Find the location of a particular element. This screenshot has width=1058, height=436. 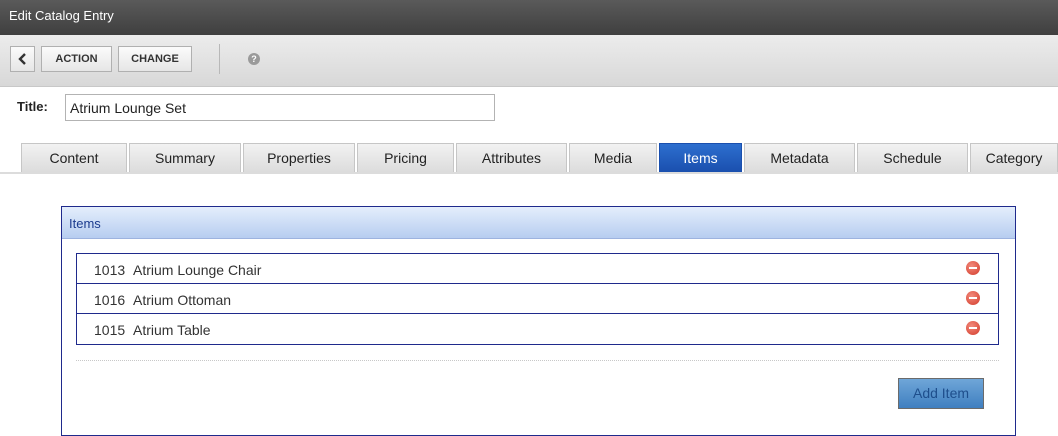

window-title: Edit Catalog Entry is located at coordinates (61, 15).